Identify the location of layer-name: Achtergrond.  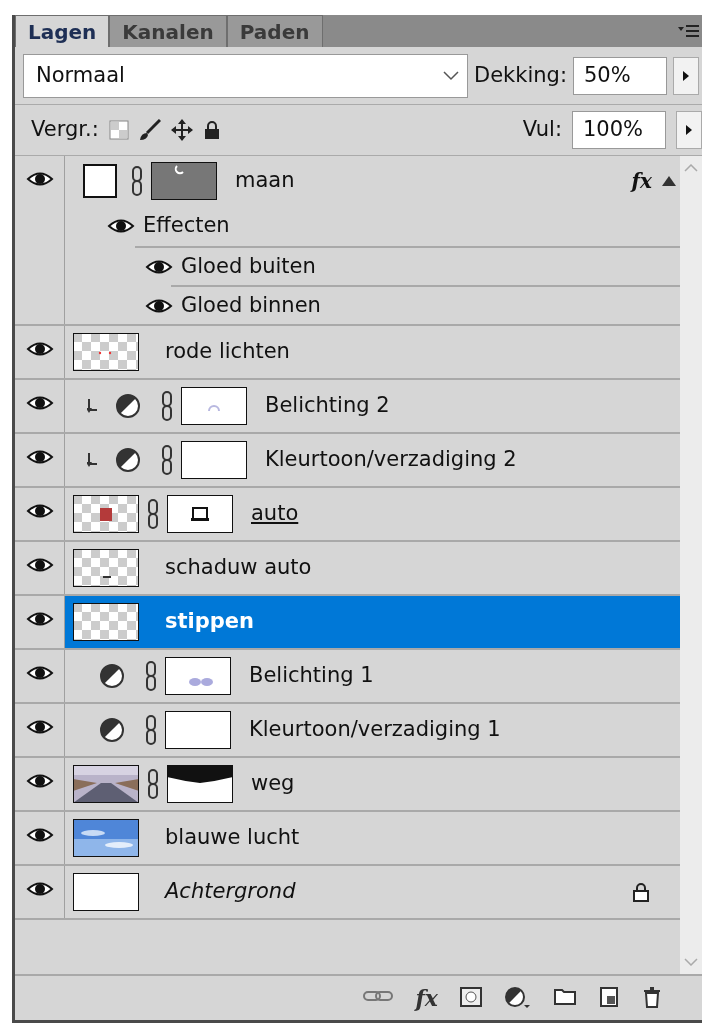
(230, 892).